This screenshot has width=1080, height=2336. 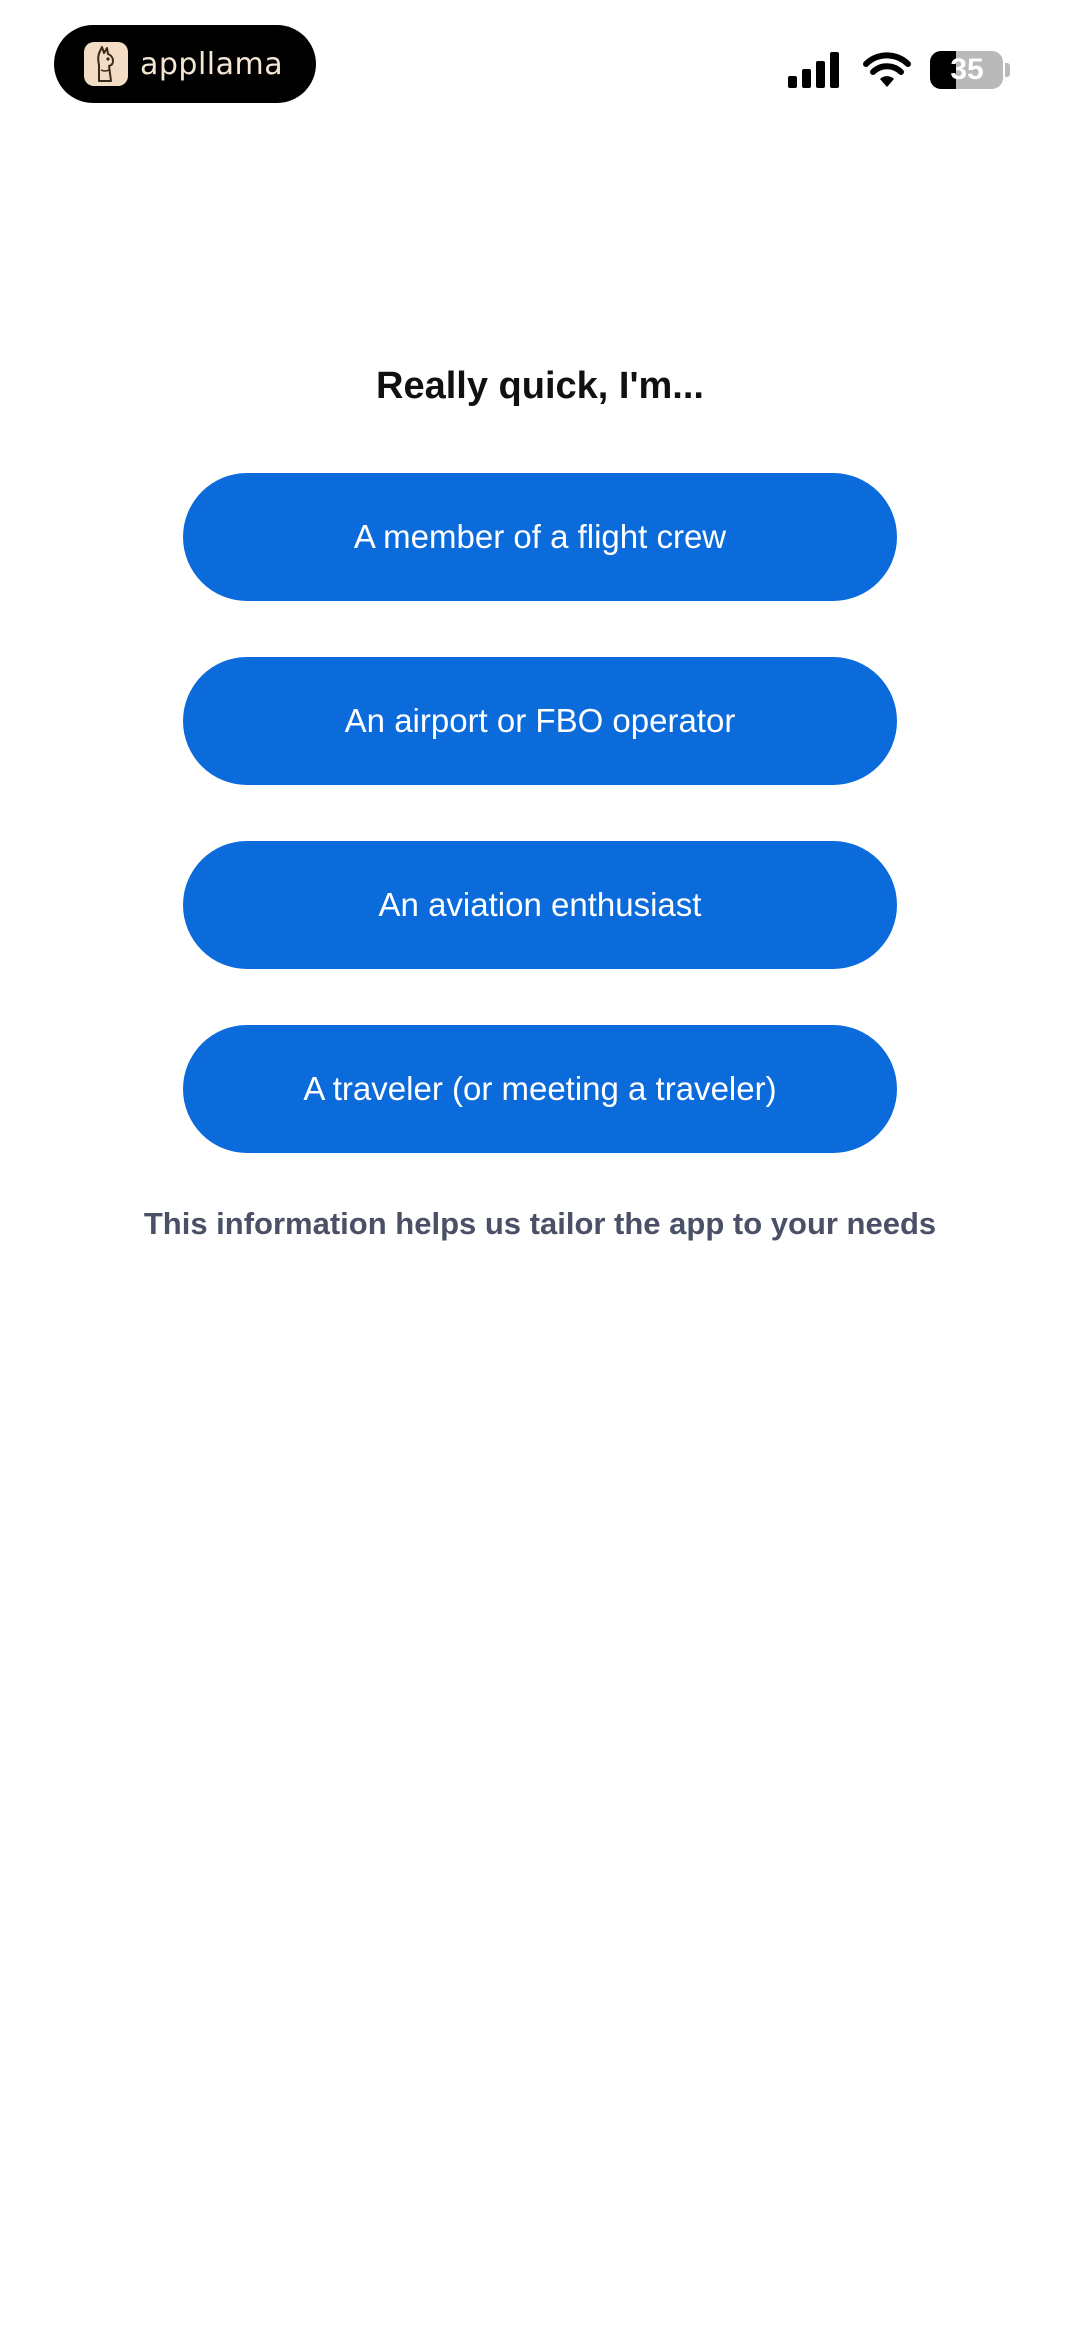 I want to click on brand-pill: appllama, so click(x=185, y=64).